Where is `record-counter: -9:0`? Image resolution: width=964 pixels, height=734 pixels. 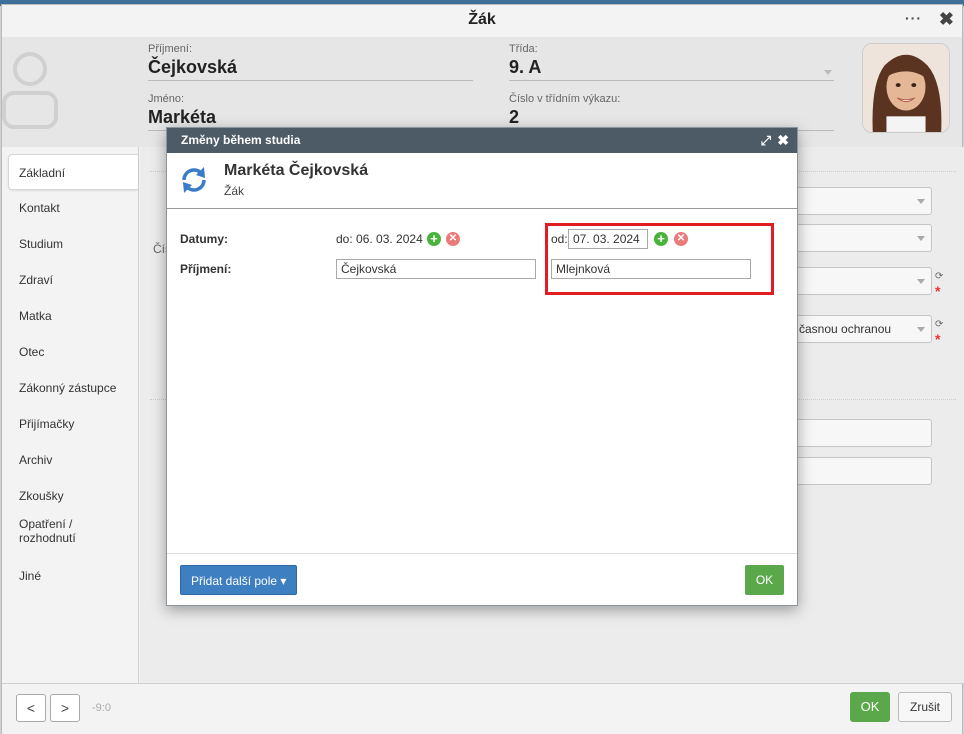 record-counter: -9:0 is located at coordinates (101, 708).